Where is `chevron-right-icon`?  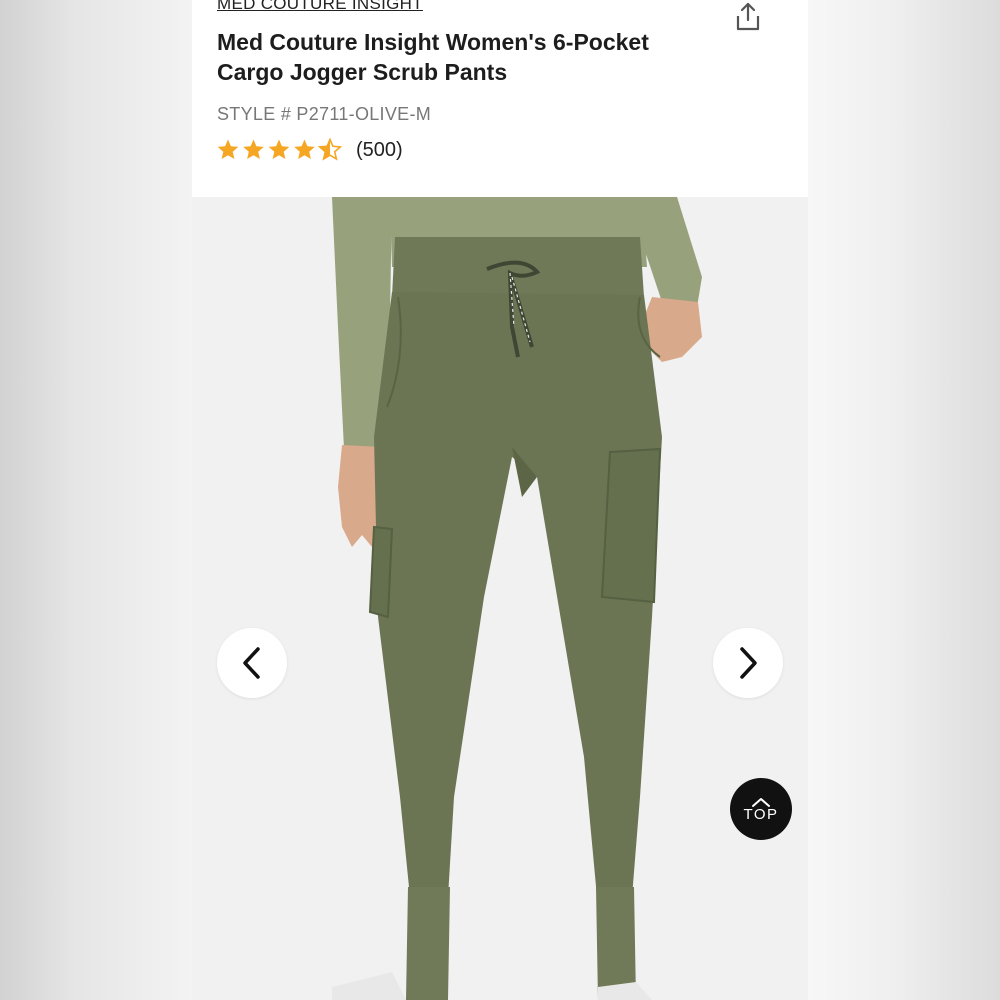 chevron-right-icon is located at coordinates (748, 663).